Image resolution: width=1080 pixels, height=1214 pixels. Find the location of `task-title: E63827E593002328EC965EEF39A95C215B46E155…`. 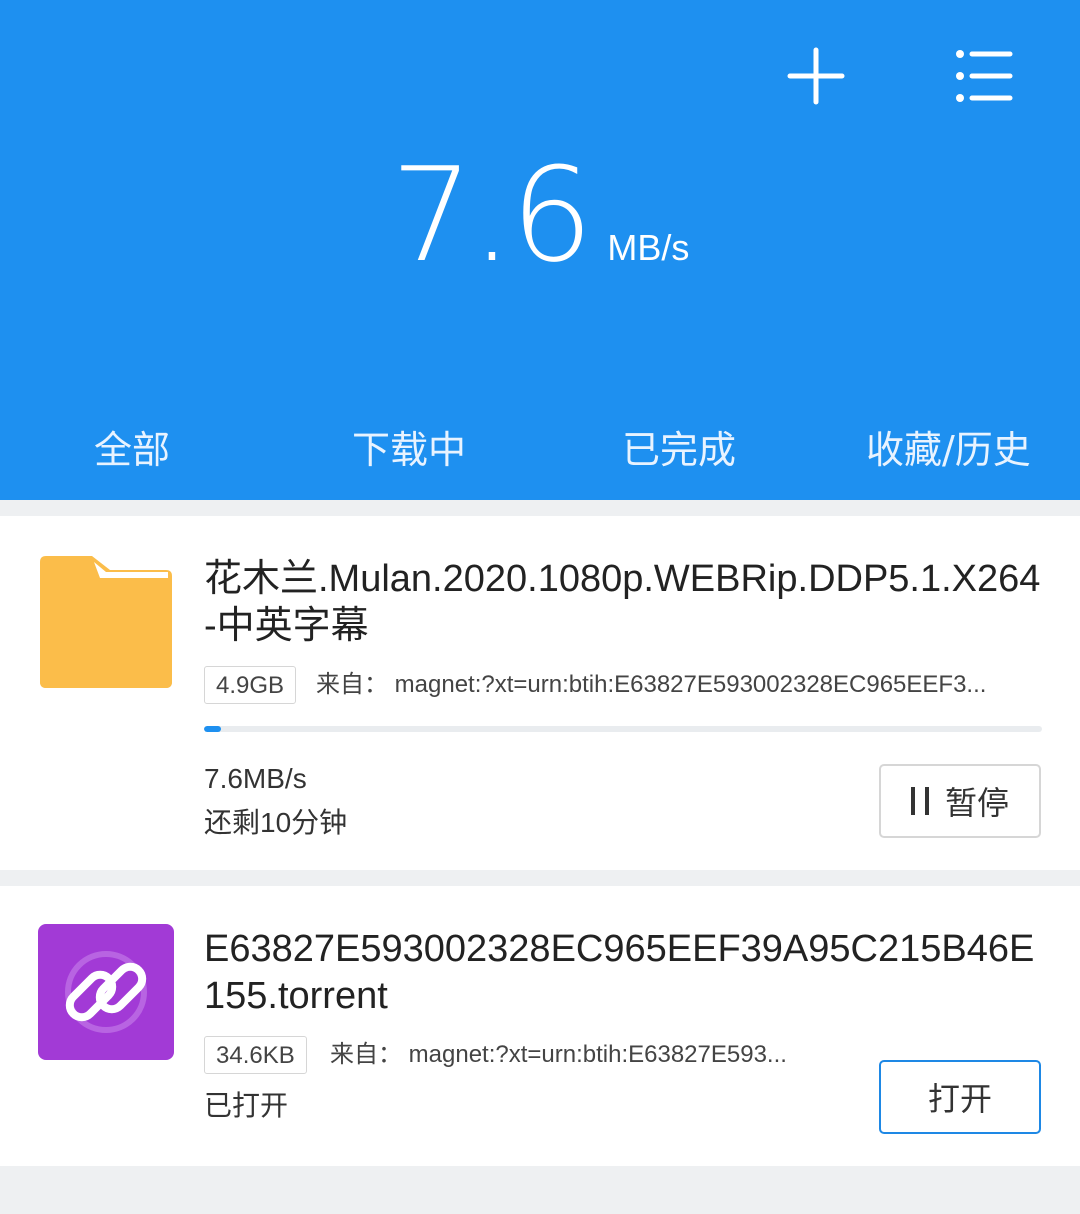

task-title: E63827E593002328EC965EEF39A95C215B46E155… is located at coordinates (619, 972).